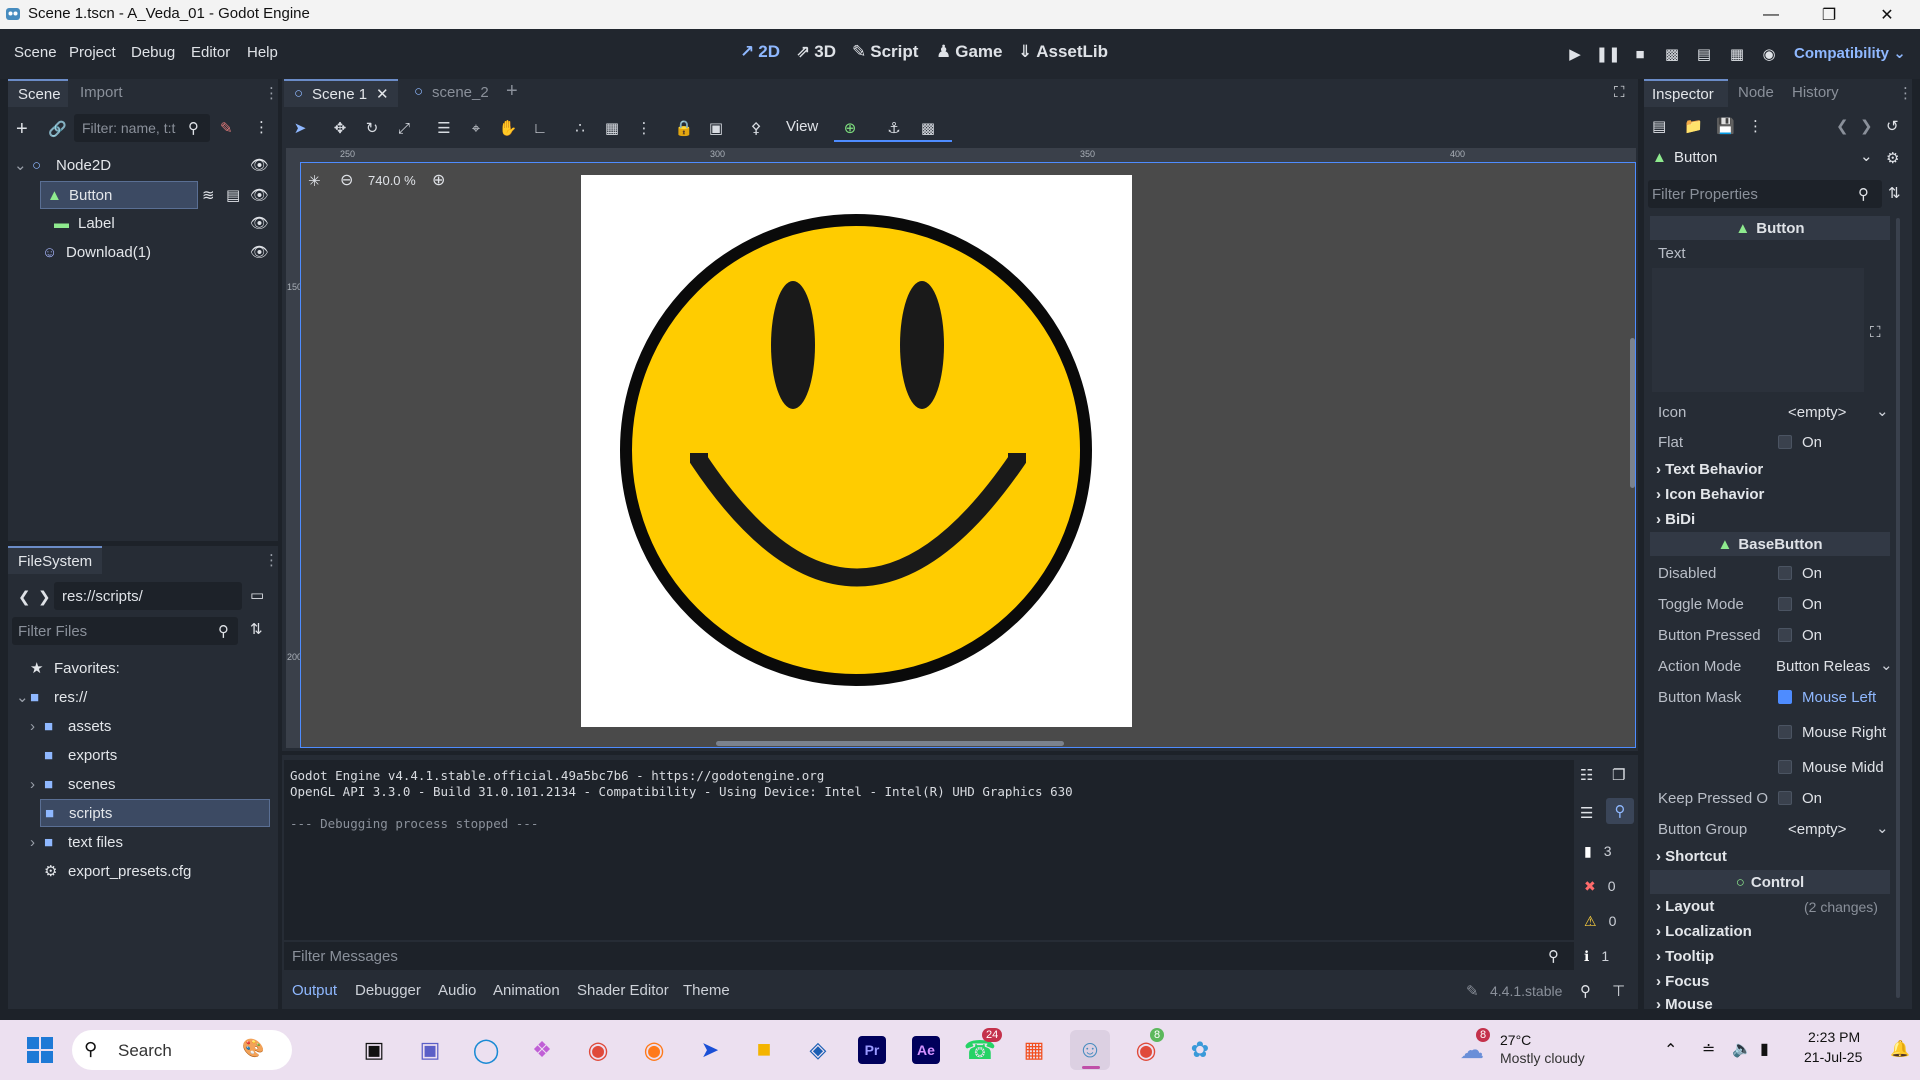  Describe the element at coordinates (157, 755) in the screenshot. I see `fs-folder-exports: ■ exports` at that location.